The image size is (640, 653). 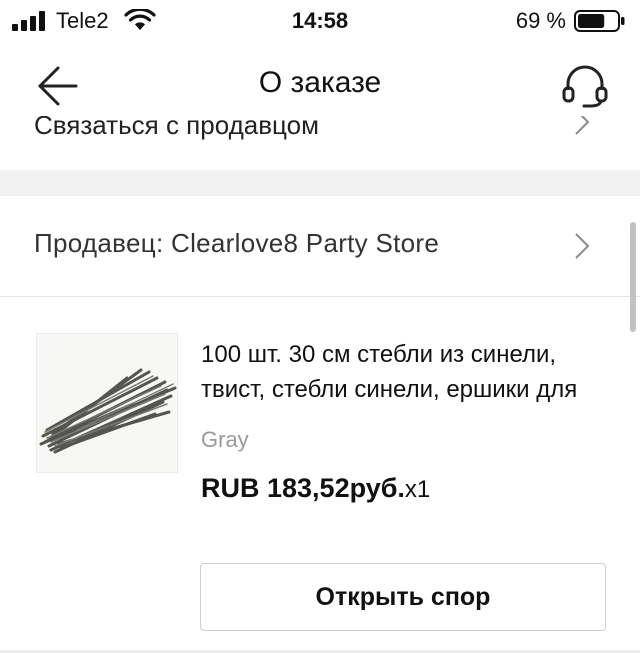 I want to click on page-title: О заказе, so click(x=320, y=82).